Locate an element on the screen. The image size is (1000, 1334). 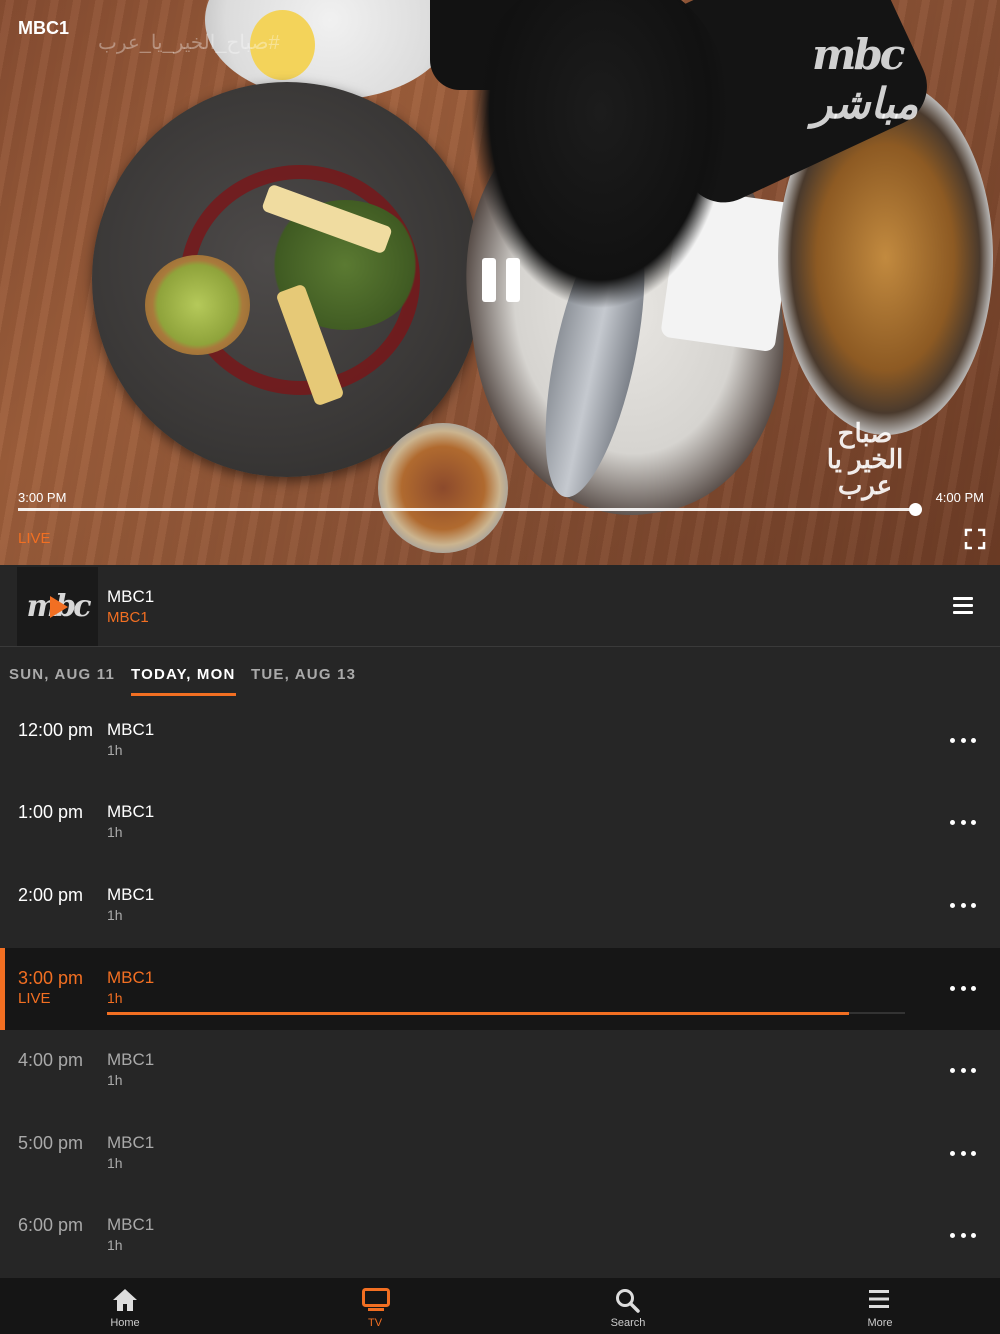
play-icon is located at coordinates (59, 607).